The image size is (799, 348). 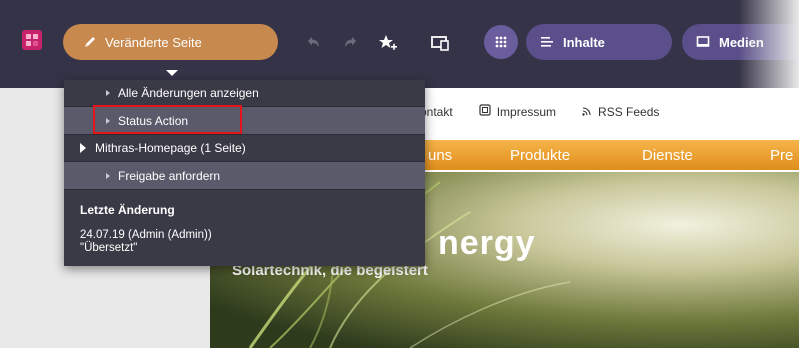 What do you see at coordinates (169, 175) in the screenshot?
I see `menu-item-label: Freigabe anfordern` at bounding box center [169, 175].